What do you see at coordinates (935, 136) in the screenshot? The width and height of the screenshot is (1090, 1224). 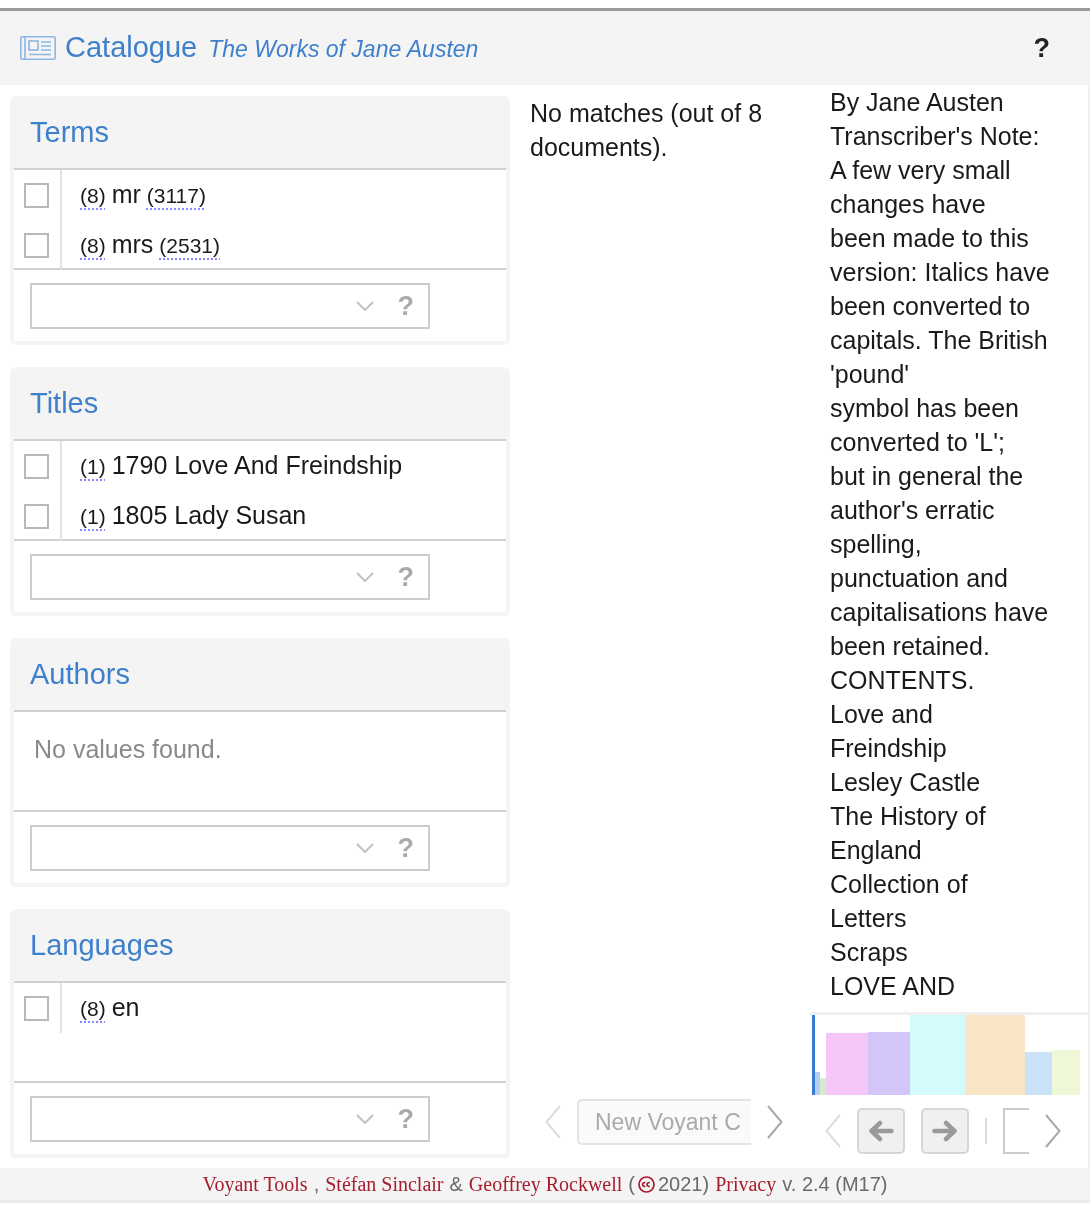 I see `reader-text-line: Transcriber's Note:` at bounding box center [935, 136].